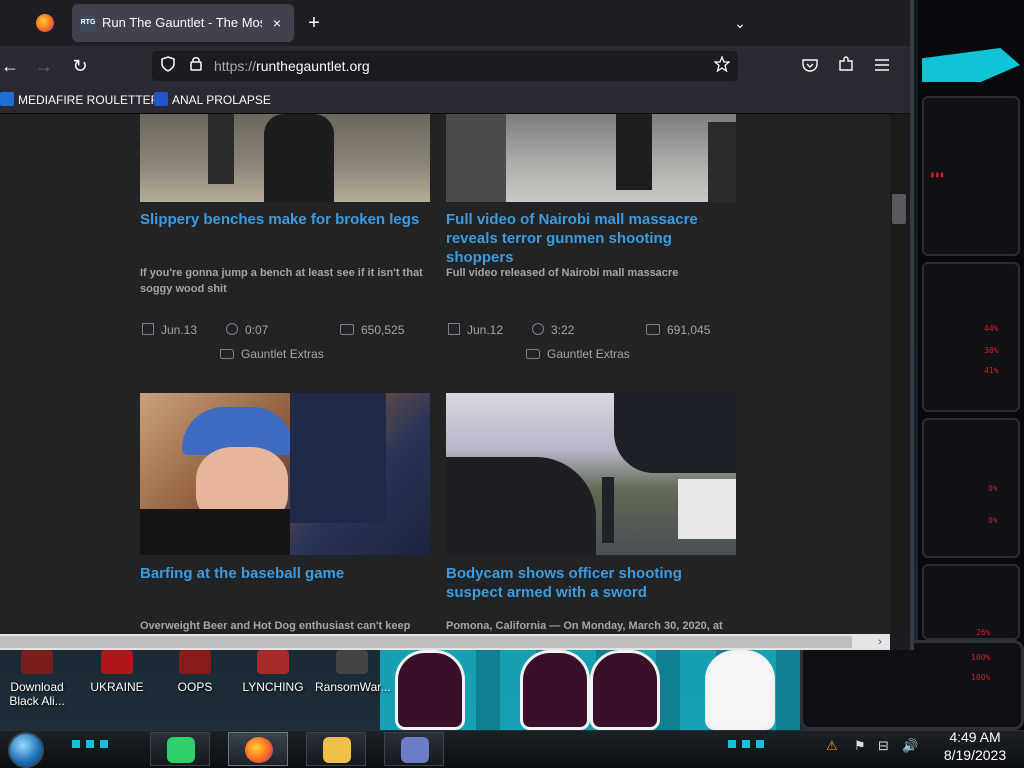 The width and height of the screenshot is (1024, 768). I want to click on tab-runthegauntlet: RTG Run The Gauntlet - The Most D ×, so click(183, 23).